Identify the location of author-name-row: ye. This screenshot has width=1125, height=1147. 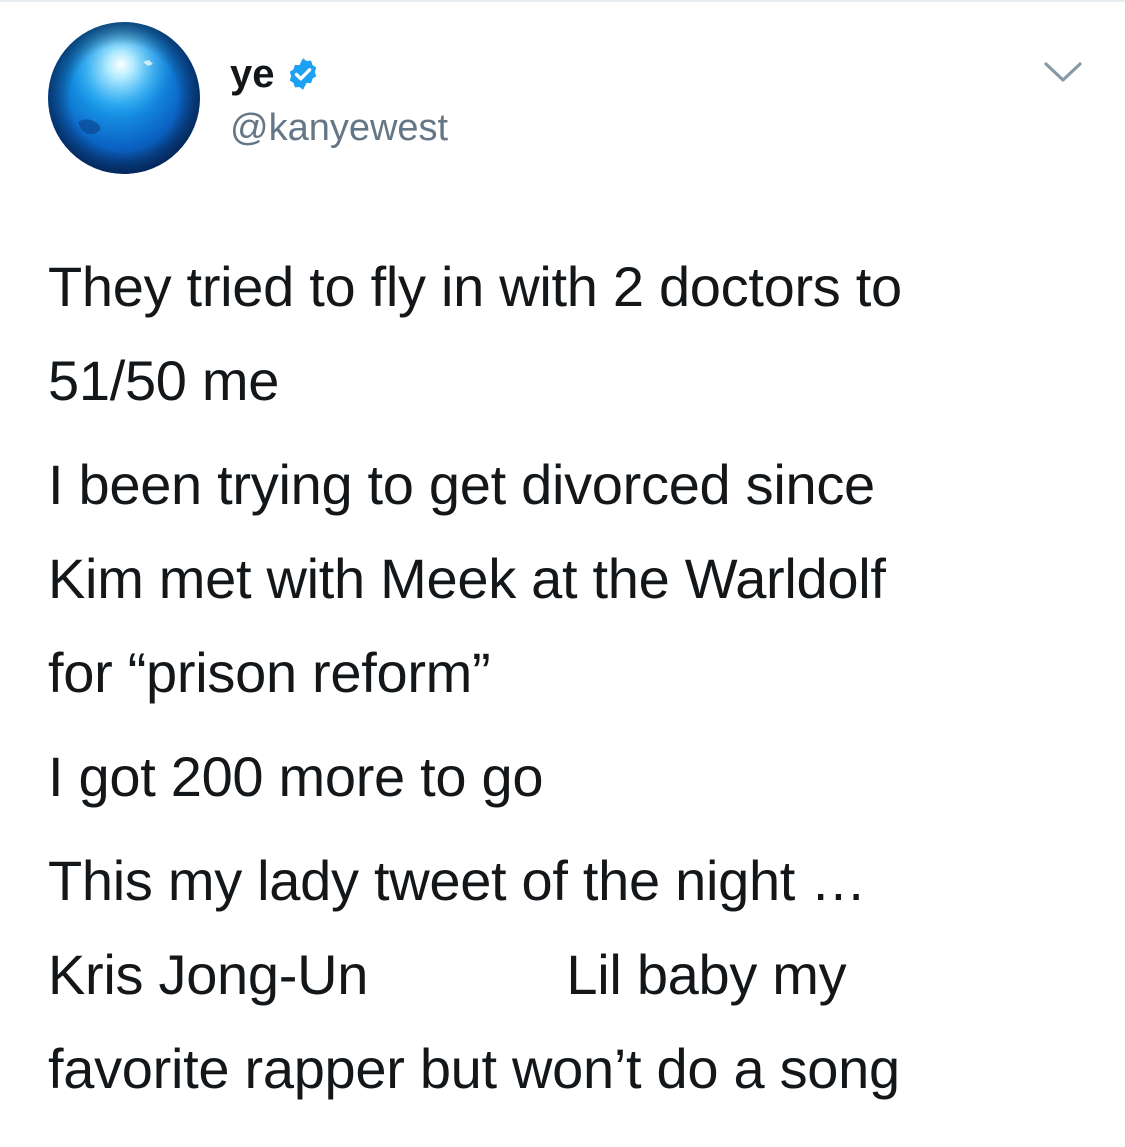
(275, 74).